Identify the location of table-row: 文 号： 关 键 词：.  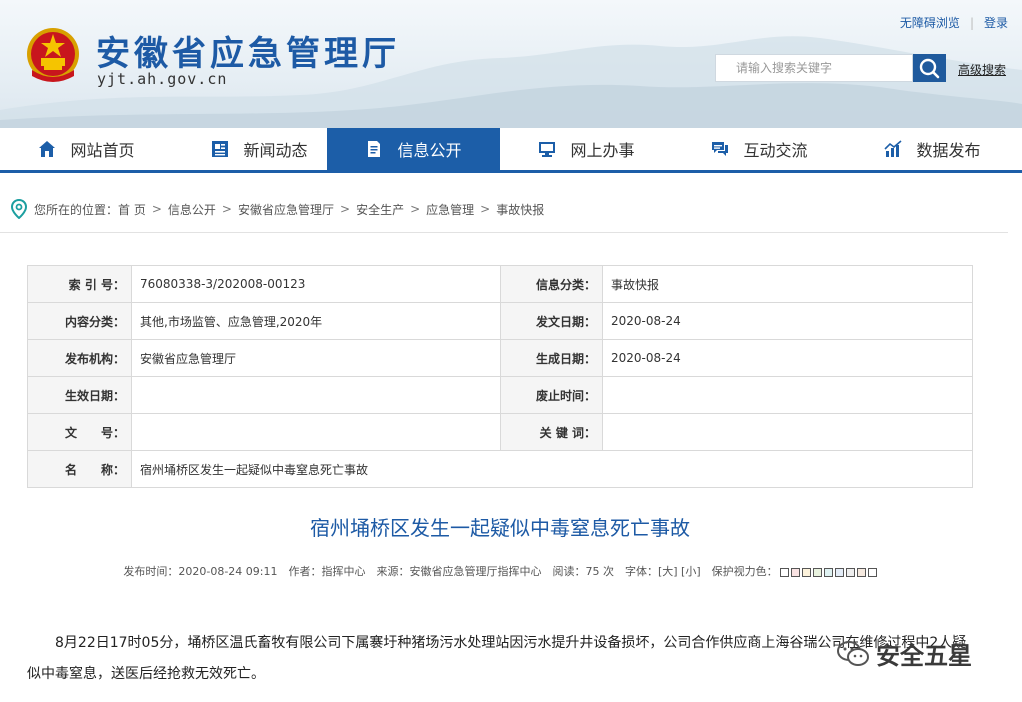
(500, 432).